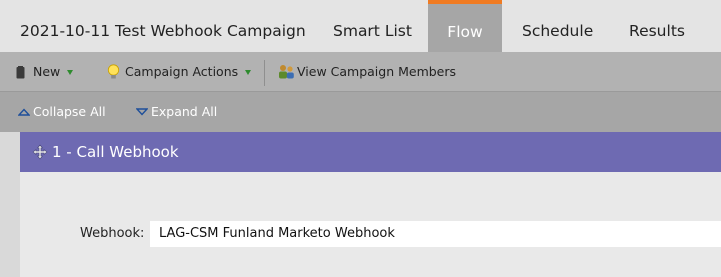 The height and width of the screenshot is (277, 721). What do you see at coordinates (286, 72) in the screenshot?
I see `members-icon` at bounding box center [286, 72].